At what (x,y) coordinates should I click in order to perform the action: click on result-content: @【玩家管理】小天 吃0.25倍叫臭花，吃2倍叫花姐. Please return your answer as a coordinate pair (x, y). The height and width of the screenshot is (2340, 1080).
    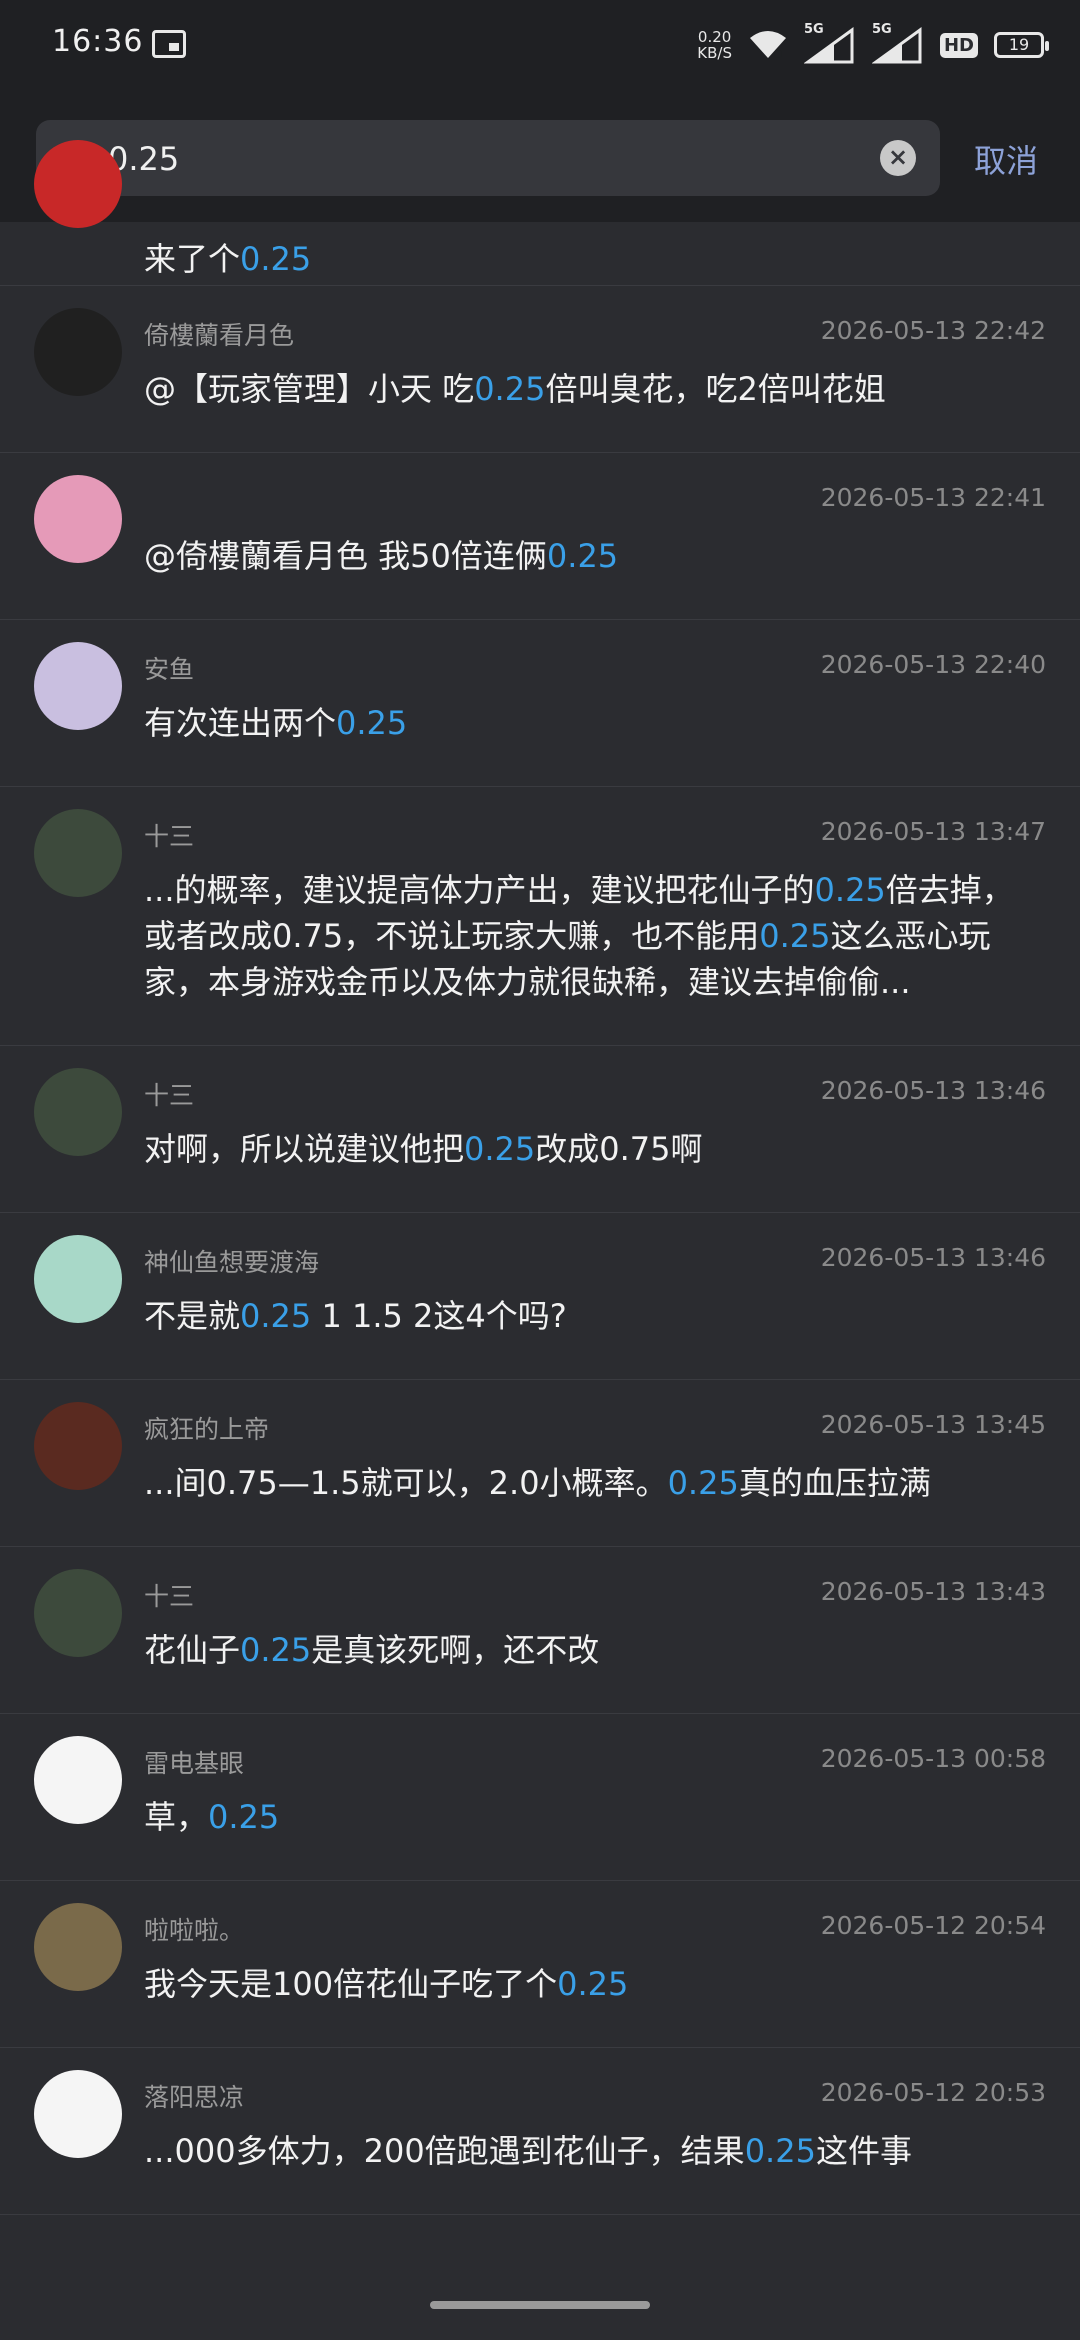
    Looking at the image, I should click on (594, 389).